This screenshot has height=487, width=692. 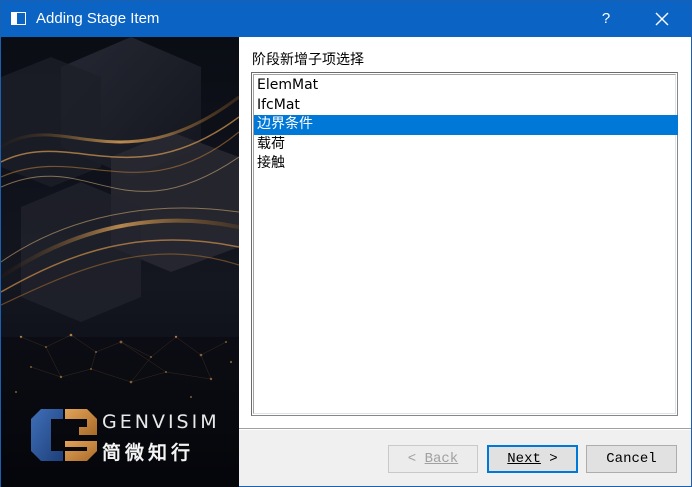 I want to click on window-title: Adding Stage Item, so click(x=98, y=18).